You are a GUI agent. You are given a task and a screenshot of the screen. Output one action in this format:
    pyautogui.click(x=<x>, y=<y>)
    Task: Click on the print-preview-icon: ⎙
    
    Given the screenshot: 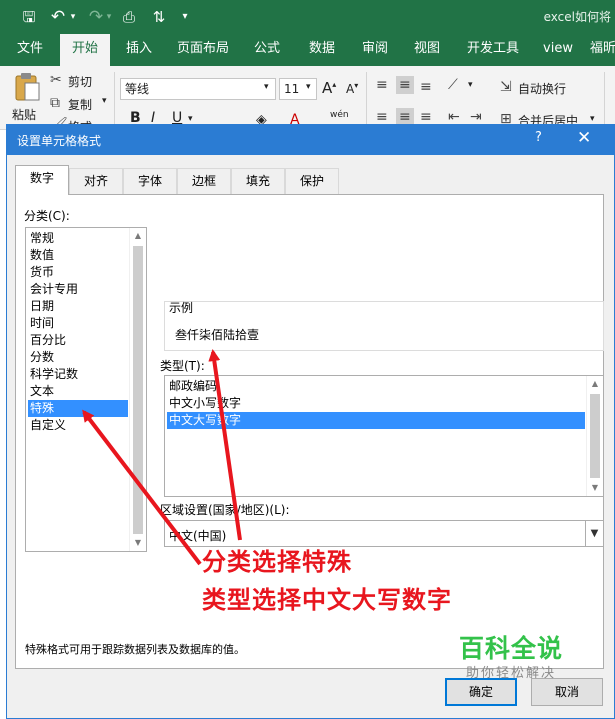 What is the action you would take?
    pyautogui.click(x=129, y=17)
    